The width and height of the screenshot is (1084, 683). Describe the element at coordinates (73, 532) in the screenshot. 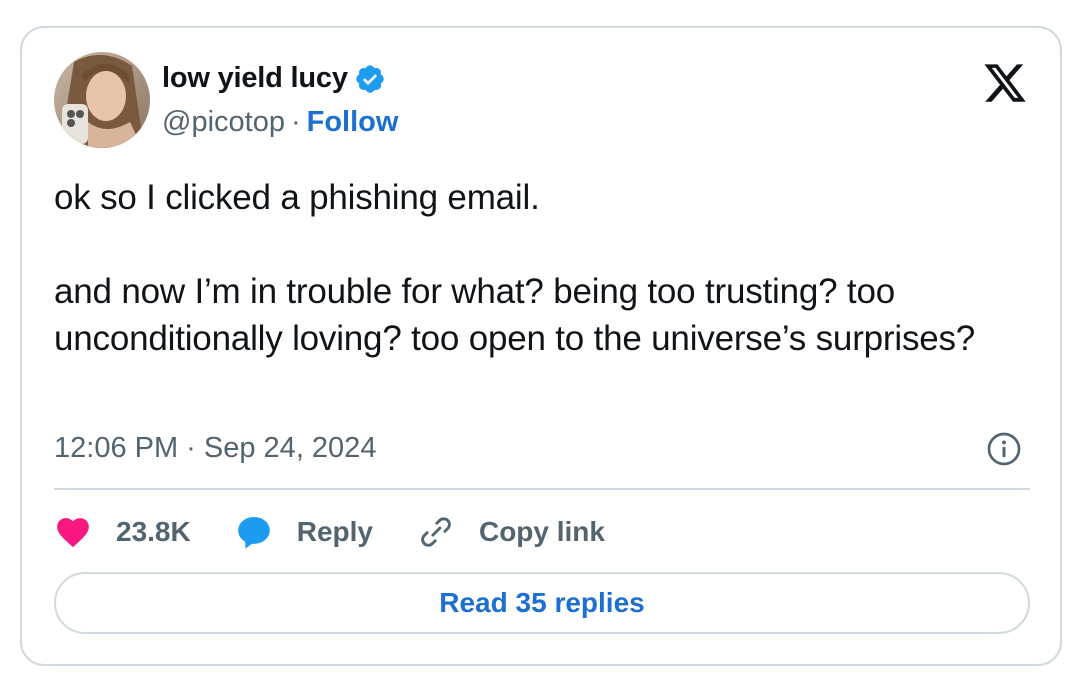

I see `heart-icon` at that location.